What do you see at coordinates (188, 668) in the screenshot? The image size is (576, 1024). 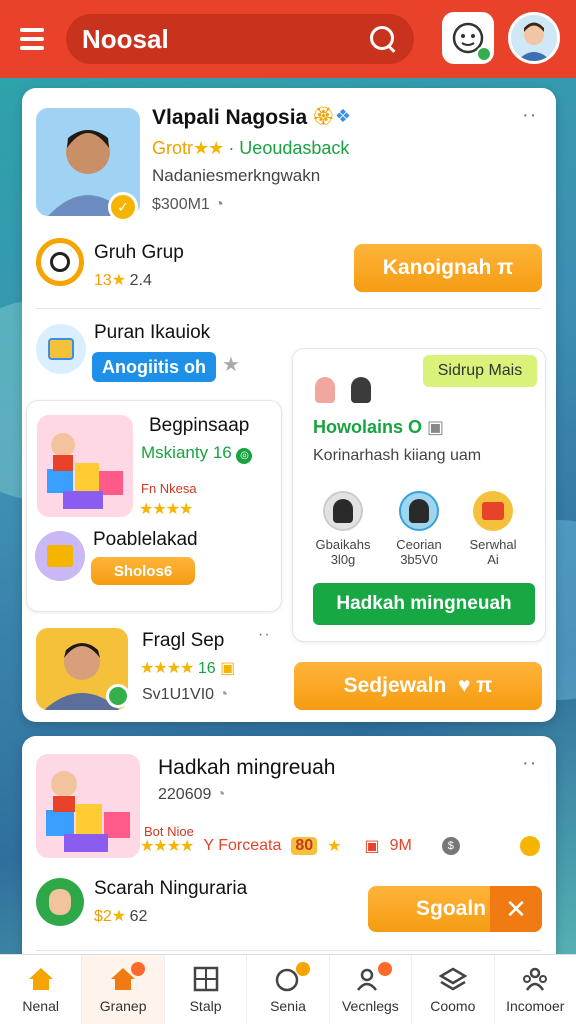 I see `fragl-rating: ★★★★ 16 ▣` at bounding box center [188, 668].